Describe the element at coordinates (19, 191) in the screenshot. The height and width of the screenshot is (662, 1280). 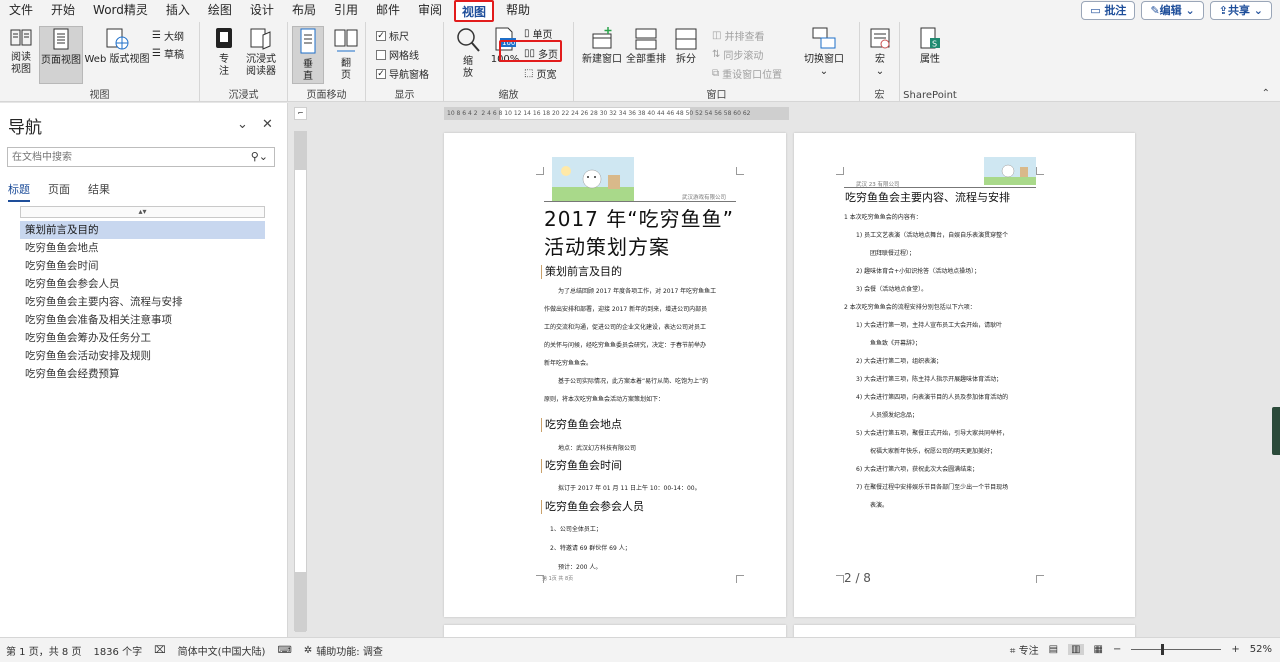
I see `nav-tab-headings: 标题` at that location.